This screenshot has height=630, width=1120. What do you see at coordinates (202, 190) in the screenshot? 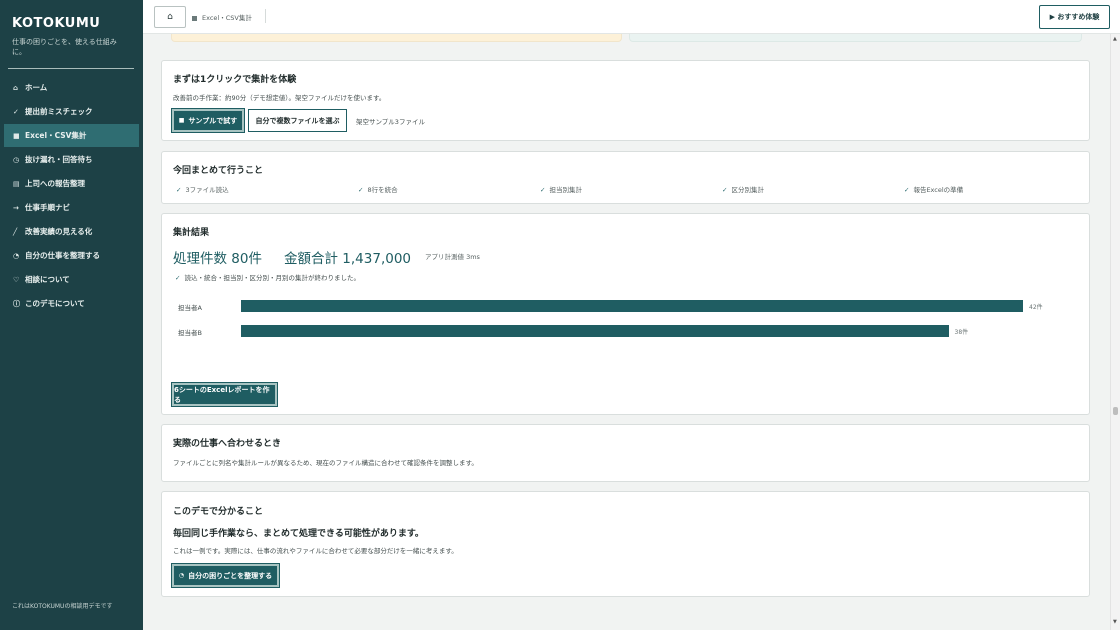
I see `todo-item: ✓ 3ファイル読込` at bounding box center [202, 190].